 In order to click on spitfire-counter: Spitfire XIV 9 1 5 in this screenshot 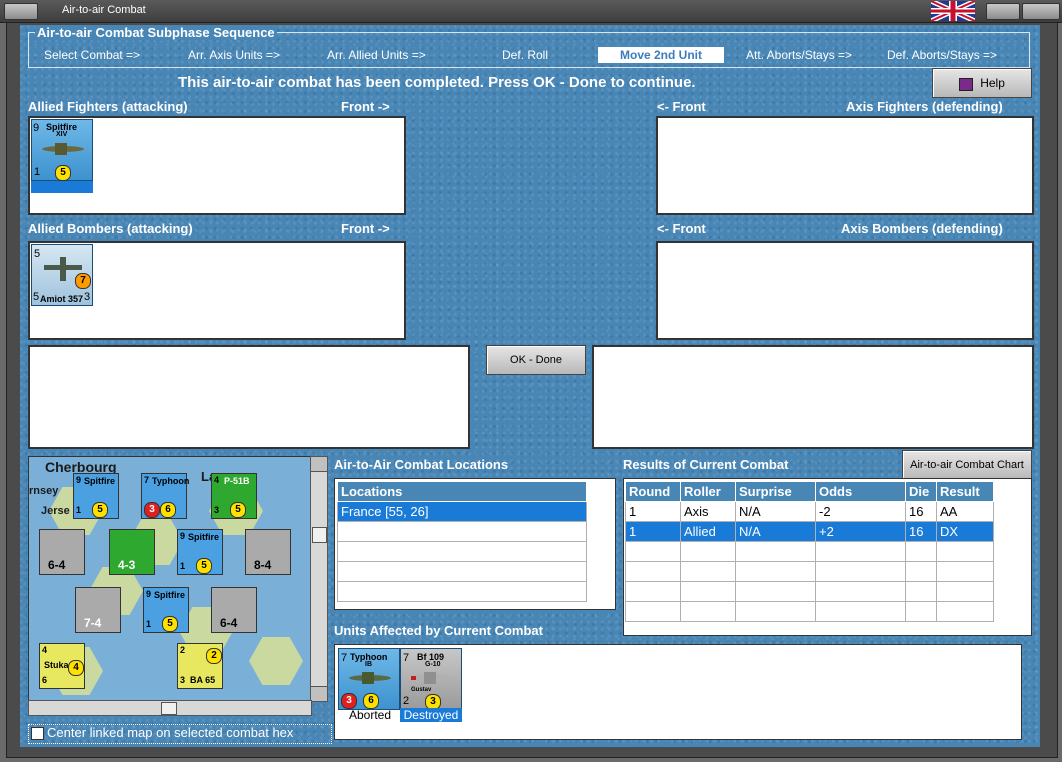, I will do `click(62, 150)`.